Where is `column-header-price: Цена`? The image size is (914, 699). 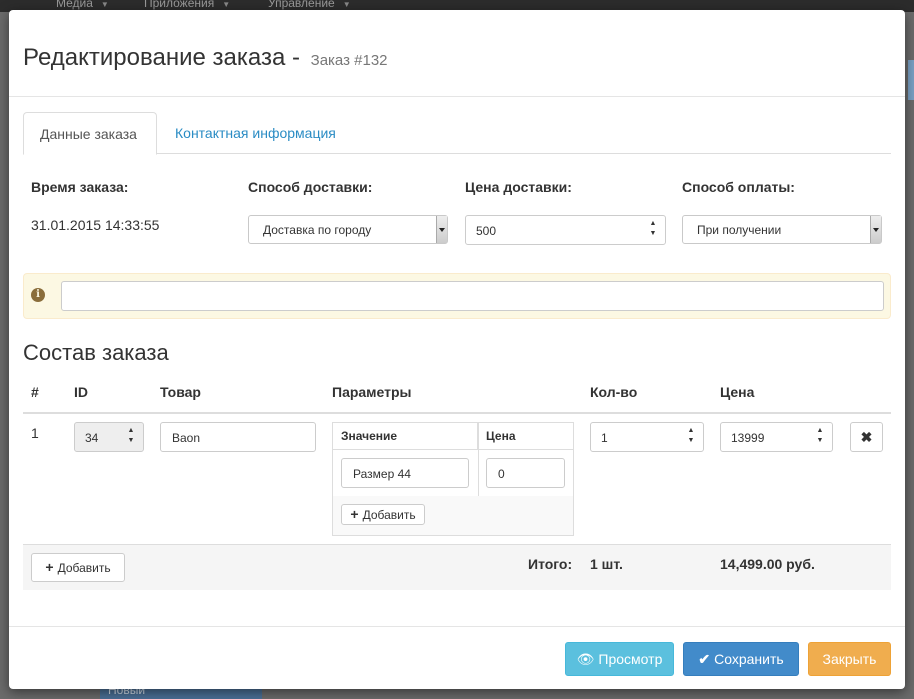 column-header-price: Цена is located at coordinates (737, 392).